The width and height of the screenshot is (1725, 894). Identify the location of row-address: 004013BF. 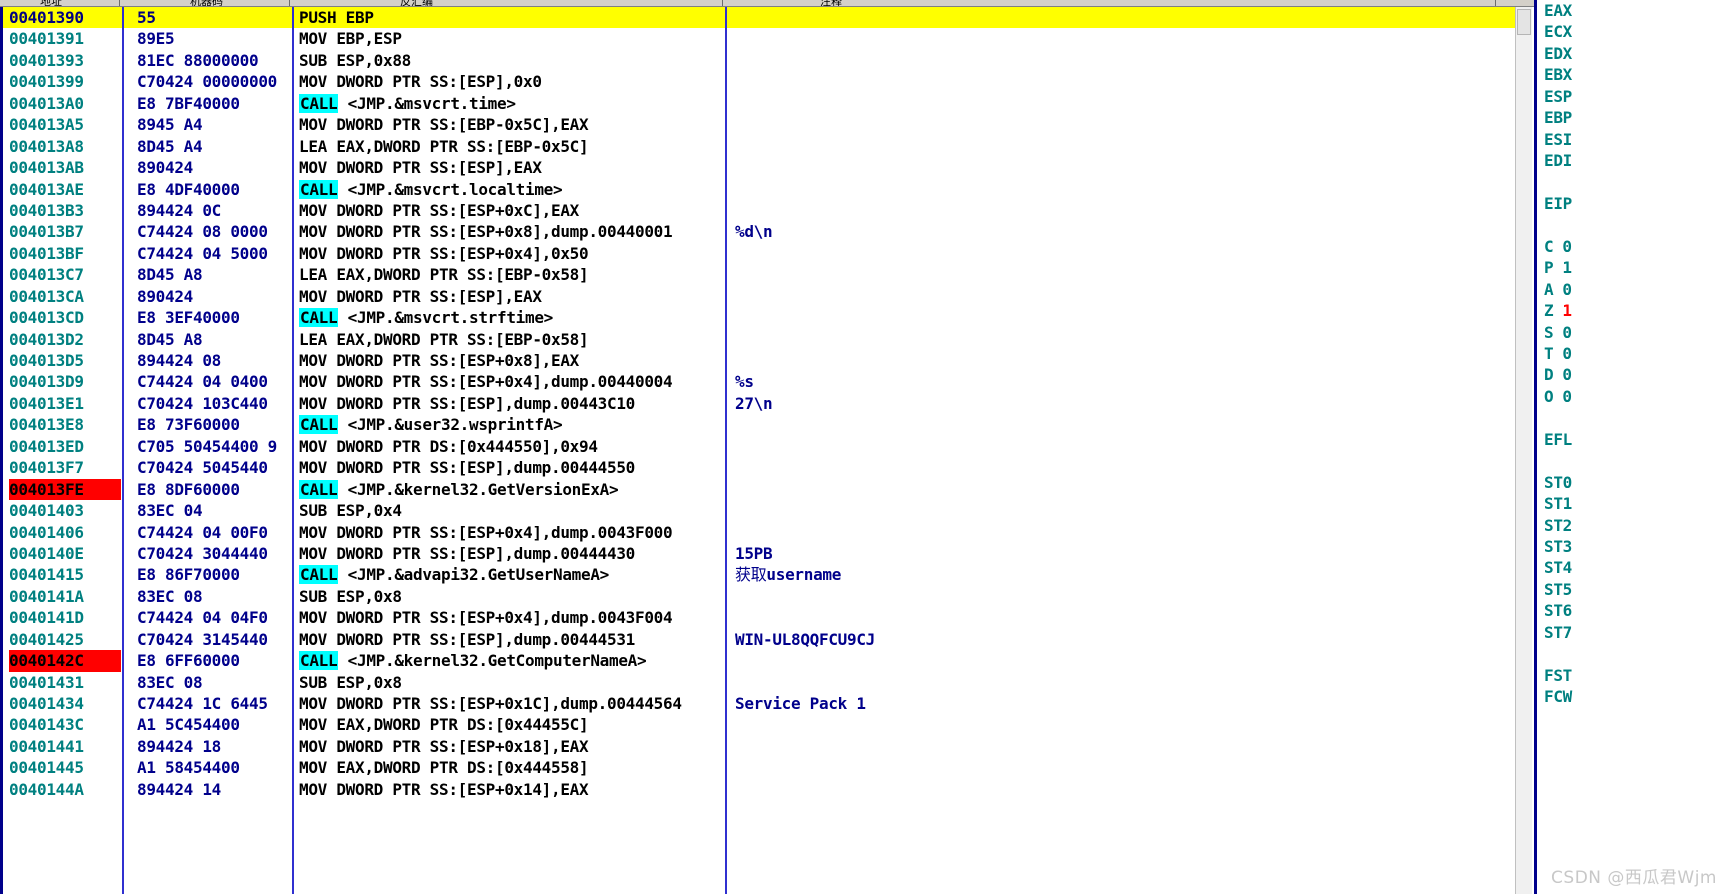
(65, 253).